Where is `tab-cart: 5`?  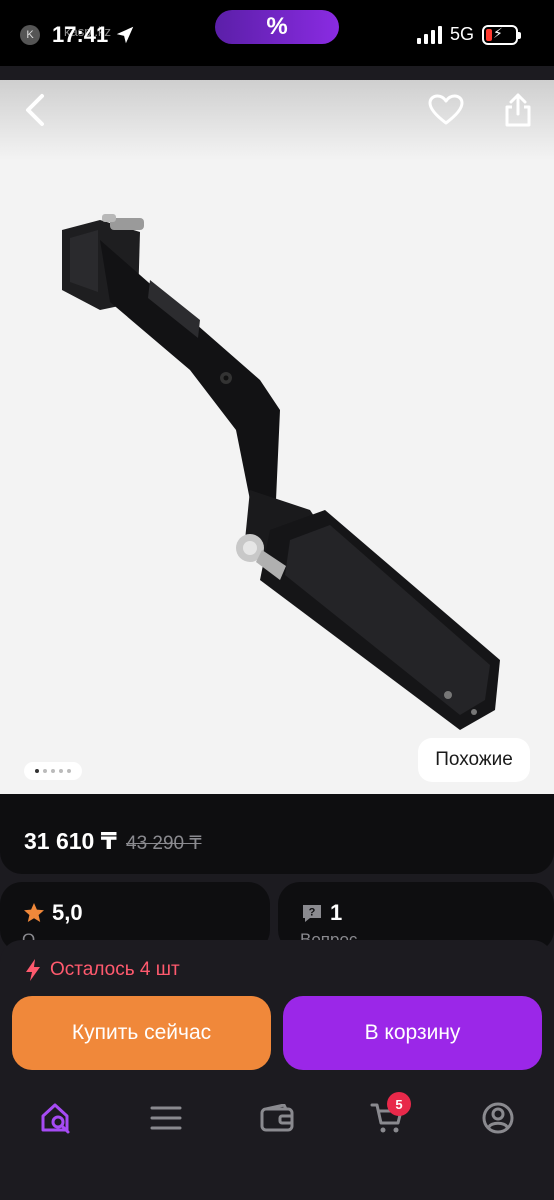 tab-cart: 5 is located at coordinates (387, 1115).